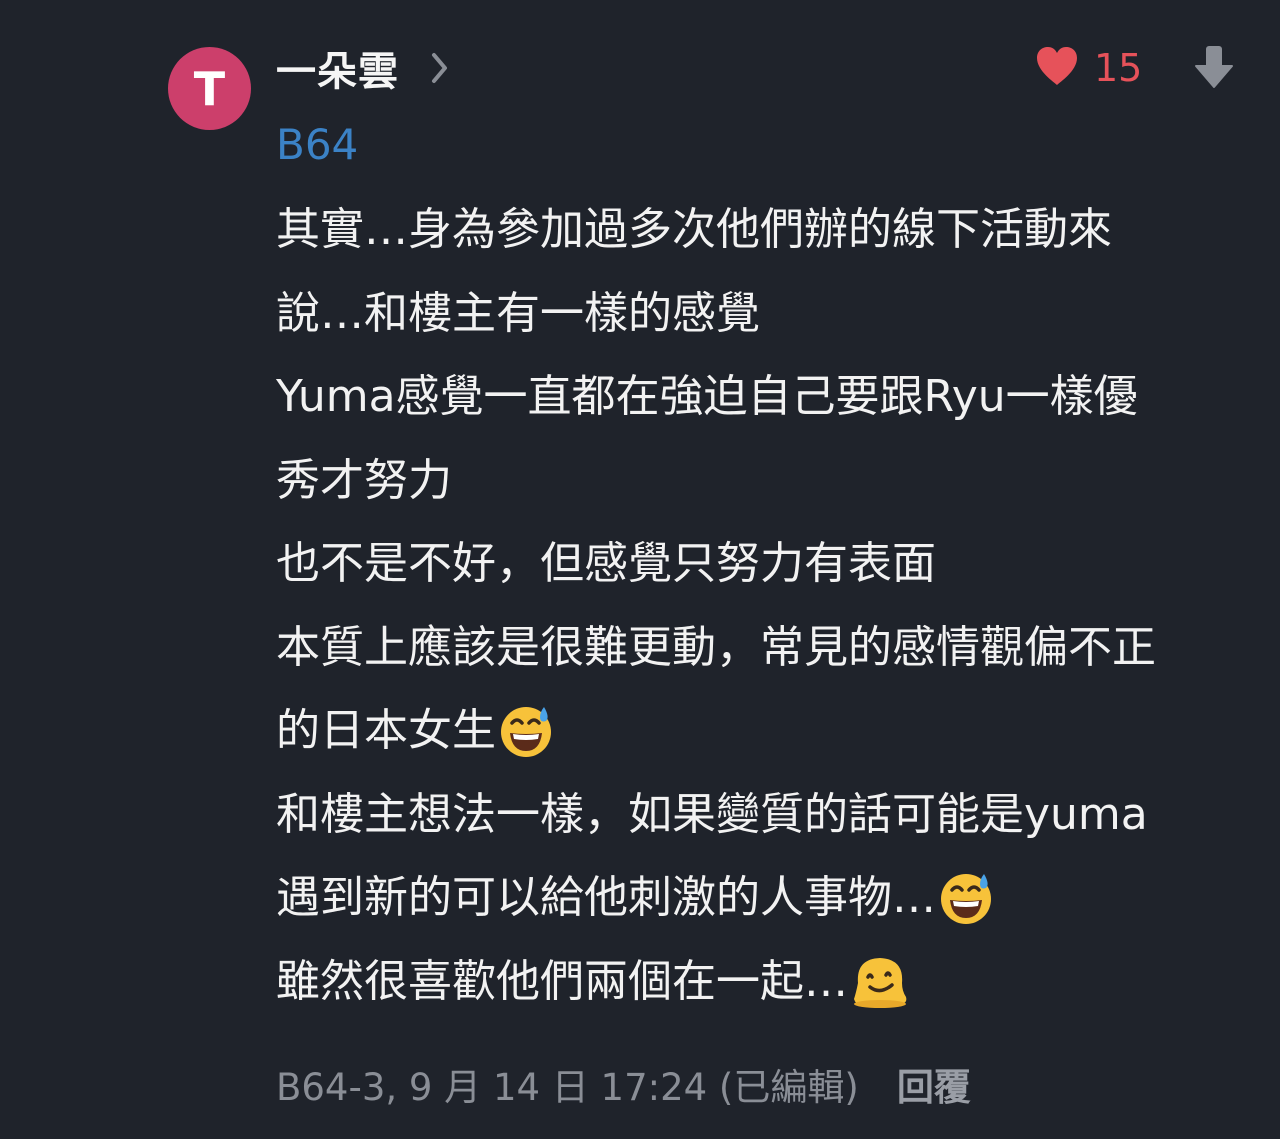 This screenshot has width=1280, height=1139. Describe the element at coordinates (606, 563) in the screenshot. I see `comment-line: 也不是不好，但感覺只努力有表面` at that location.